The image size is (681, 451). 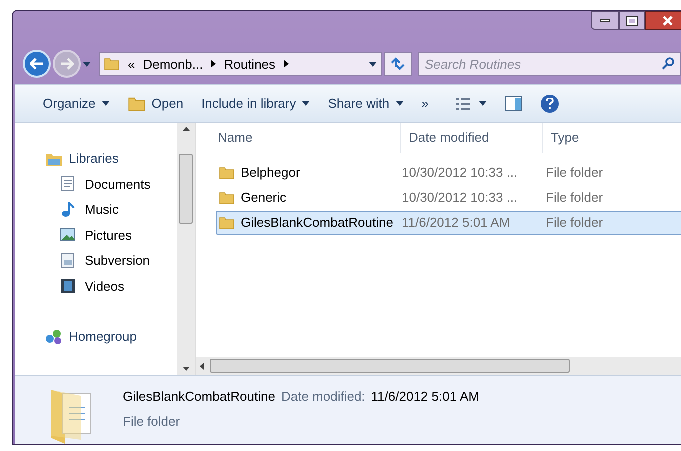 What do you see at coordinates (54, 336) in the screenshot?
I see `homegroup-icon` at bounding box center [54, 336].